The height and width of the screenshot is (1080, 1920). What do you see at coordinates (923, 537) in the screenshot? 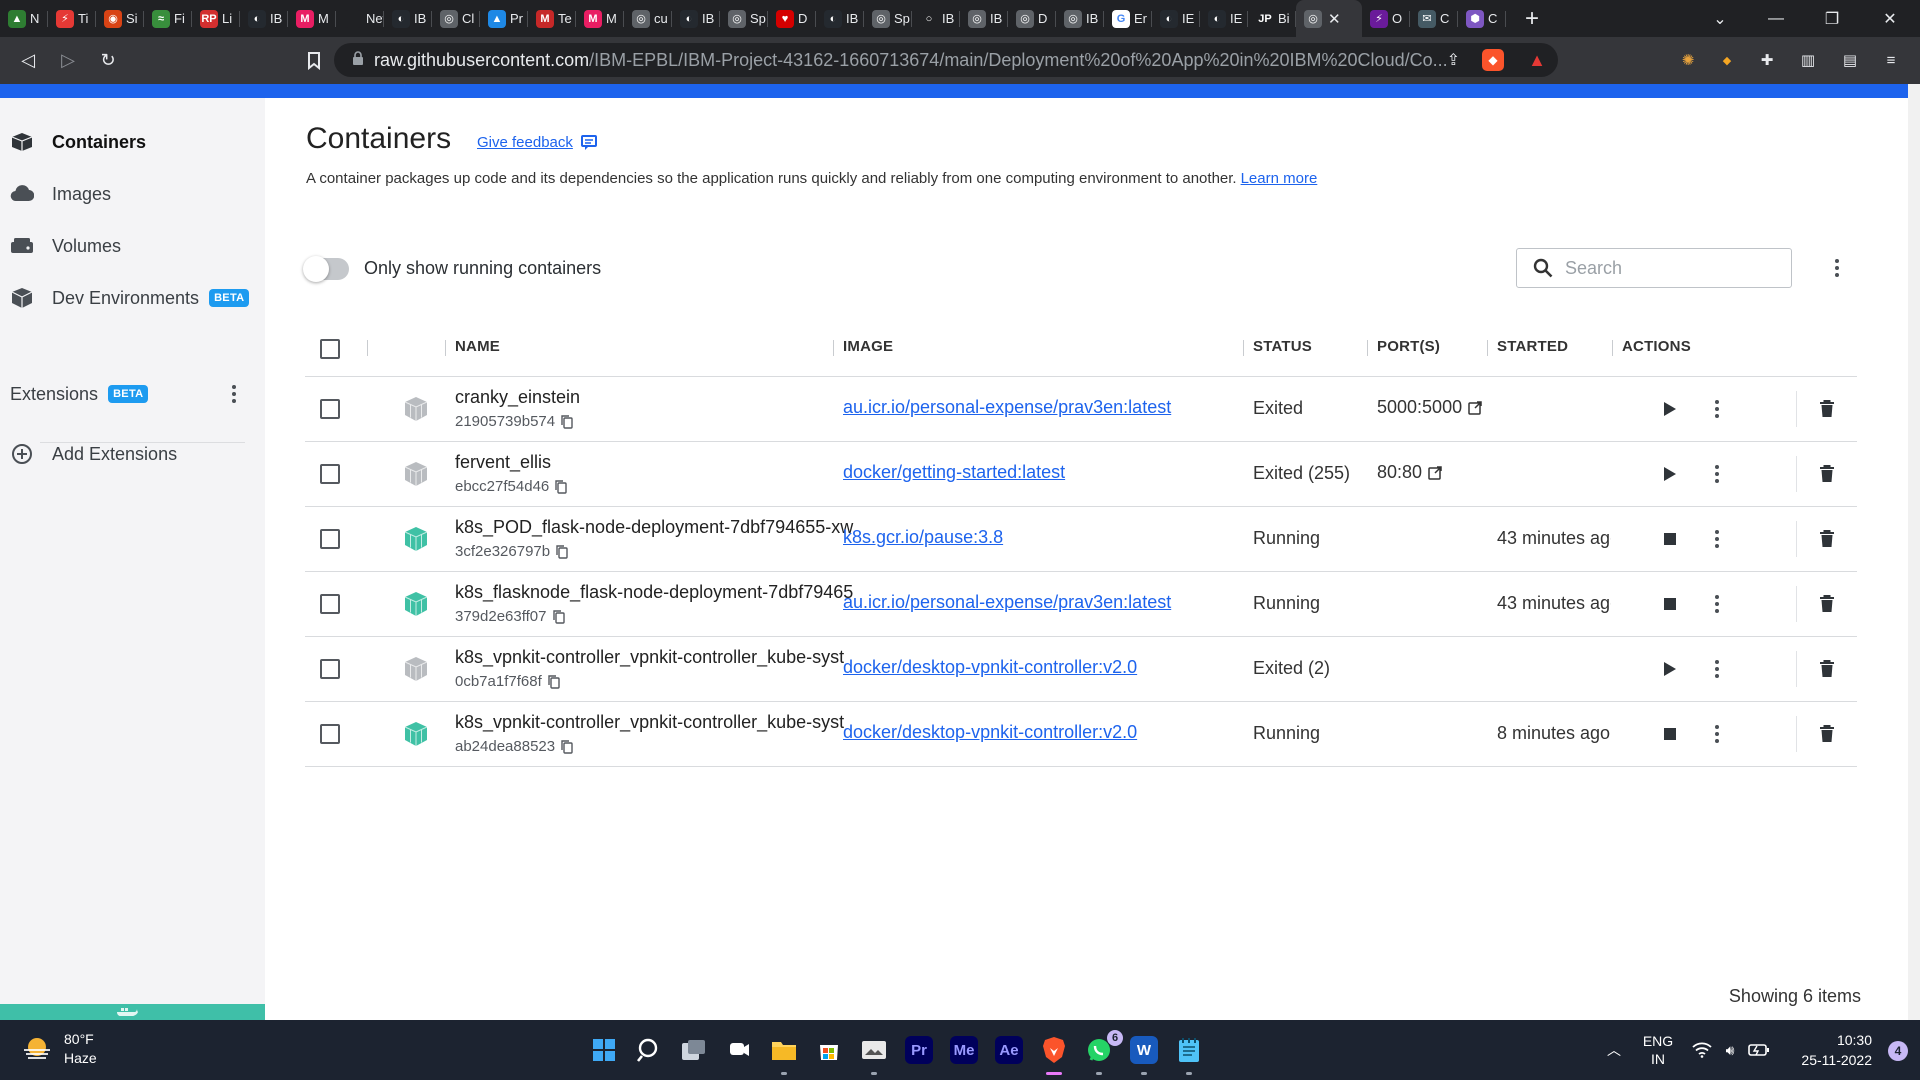
I see `container-image-link: k8s.gcr.io/pause:3.8` at bounding box center [923, 537].